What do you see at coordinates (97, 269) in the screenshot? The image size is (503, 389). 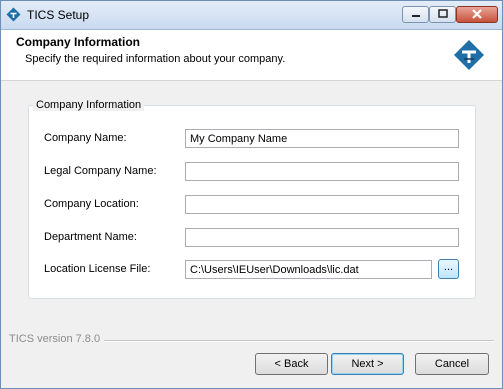 I see `license-file-label: Location License File:` at bounding box center [97, 269].